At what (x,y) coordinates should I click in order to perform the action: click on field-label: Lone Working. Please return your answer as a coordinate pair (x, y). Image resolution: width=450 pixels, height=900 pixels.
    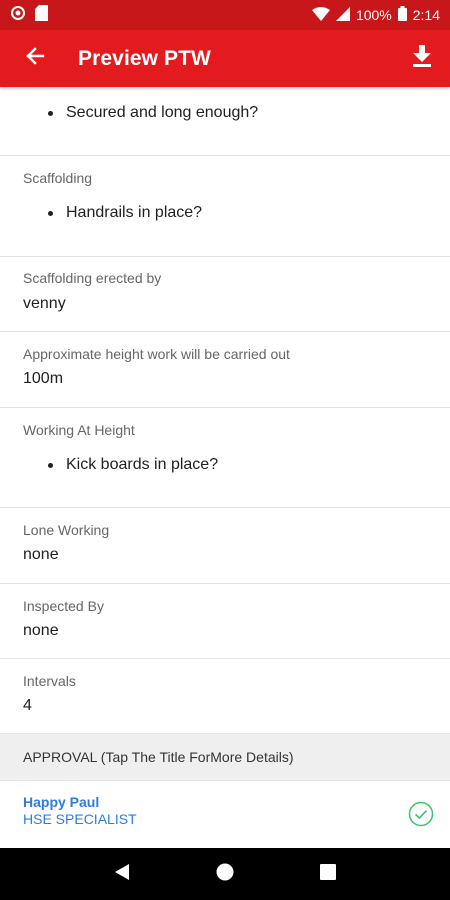
    Looking at the image, I should click on (66, 530).